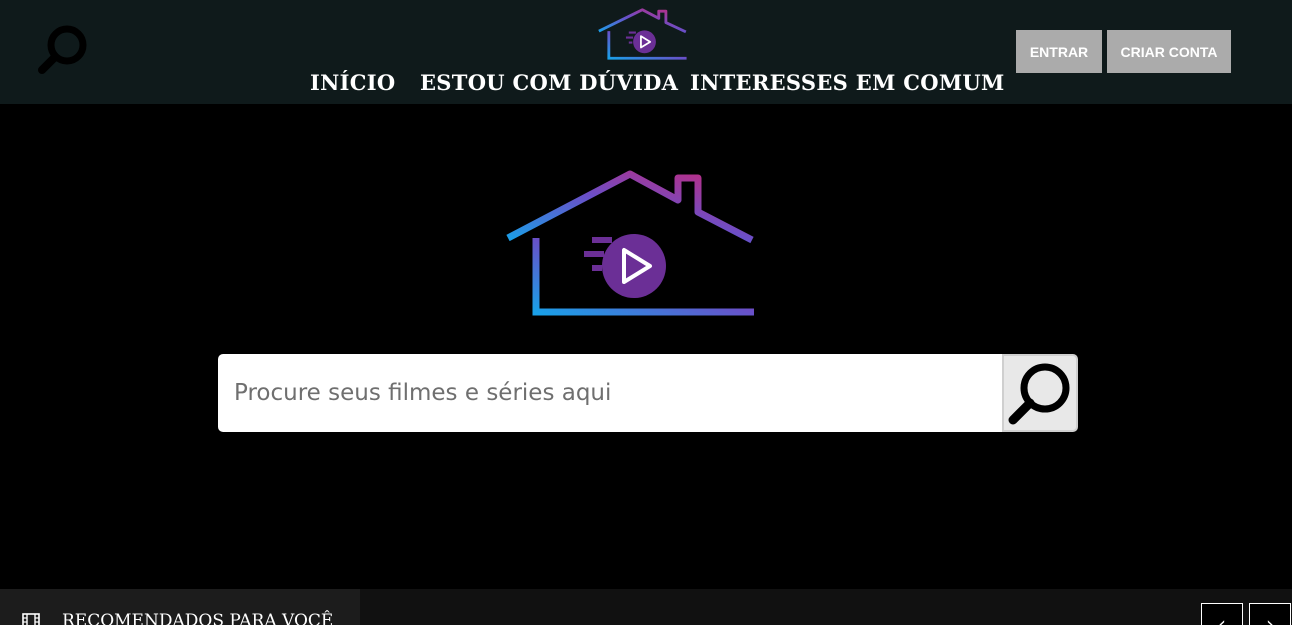  What do you see at coordinates (1059, 51) in the screenshot?
I see `login-button: ENTRAR` at bounding box center [1059, 51].